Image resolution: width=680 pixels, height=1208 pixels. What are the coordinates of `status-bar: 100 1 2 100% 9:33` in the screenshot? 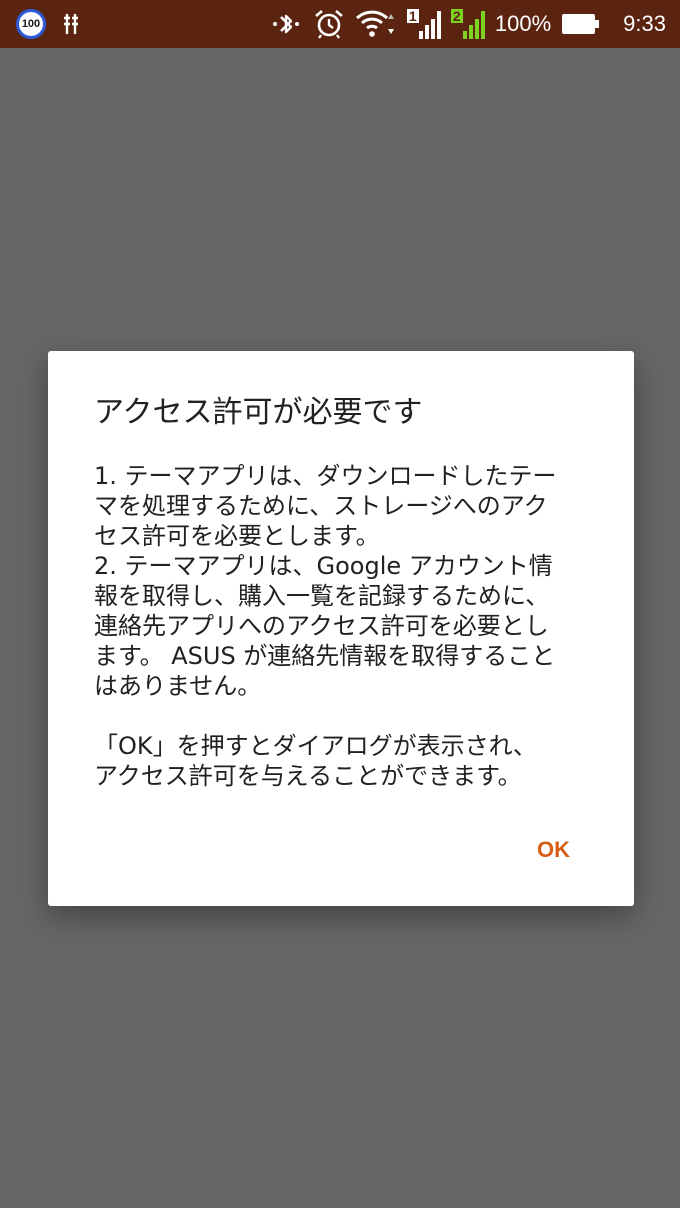 It's located at (340, 24).